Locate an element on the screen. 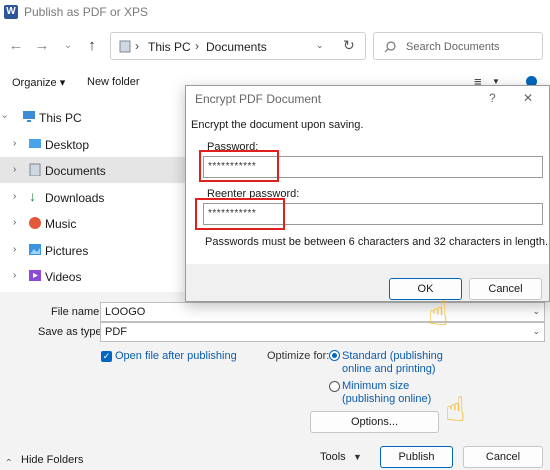 The height and width of the screenshot is (470, 550). dialog-title: Encrypt PDF Document is located at coordinates (258, 99).